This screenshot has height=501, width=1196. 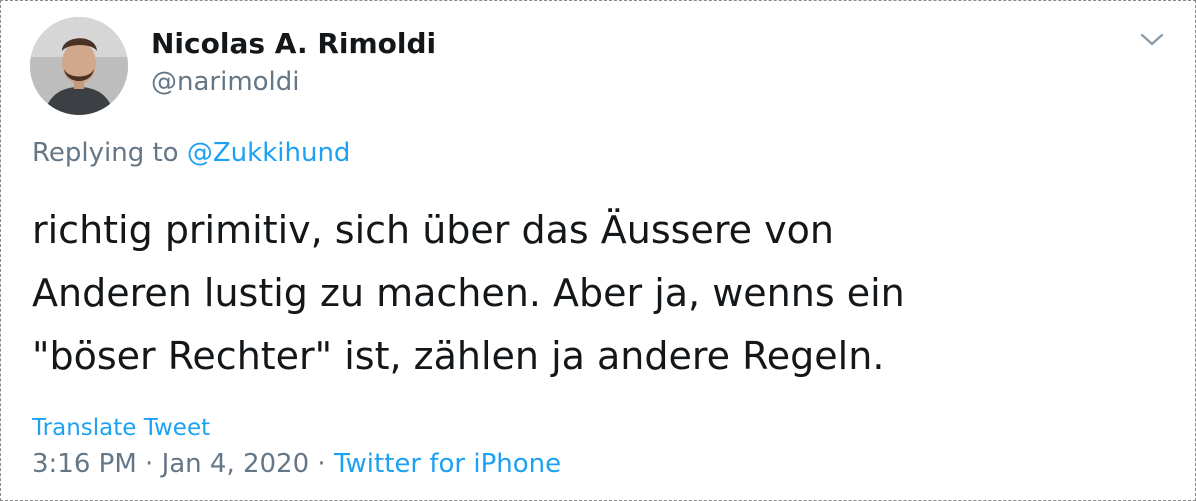 What do you see at coordinates (225, 82) in the screenshot?
I see `author-handle: @narimoldi` at bounding box center [225, 82].